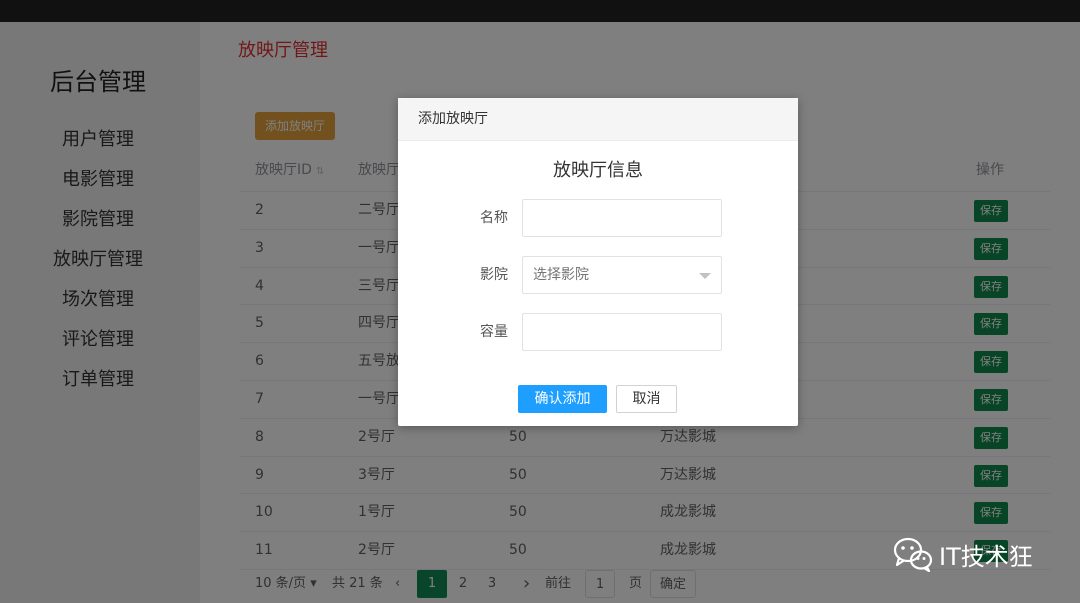 The width and height of the screenshot is (1080, 603). I want to click on chevron-down-icon, so click(705, 276).